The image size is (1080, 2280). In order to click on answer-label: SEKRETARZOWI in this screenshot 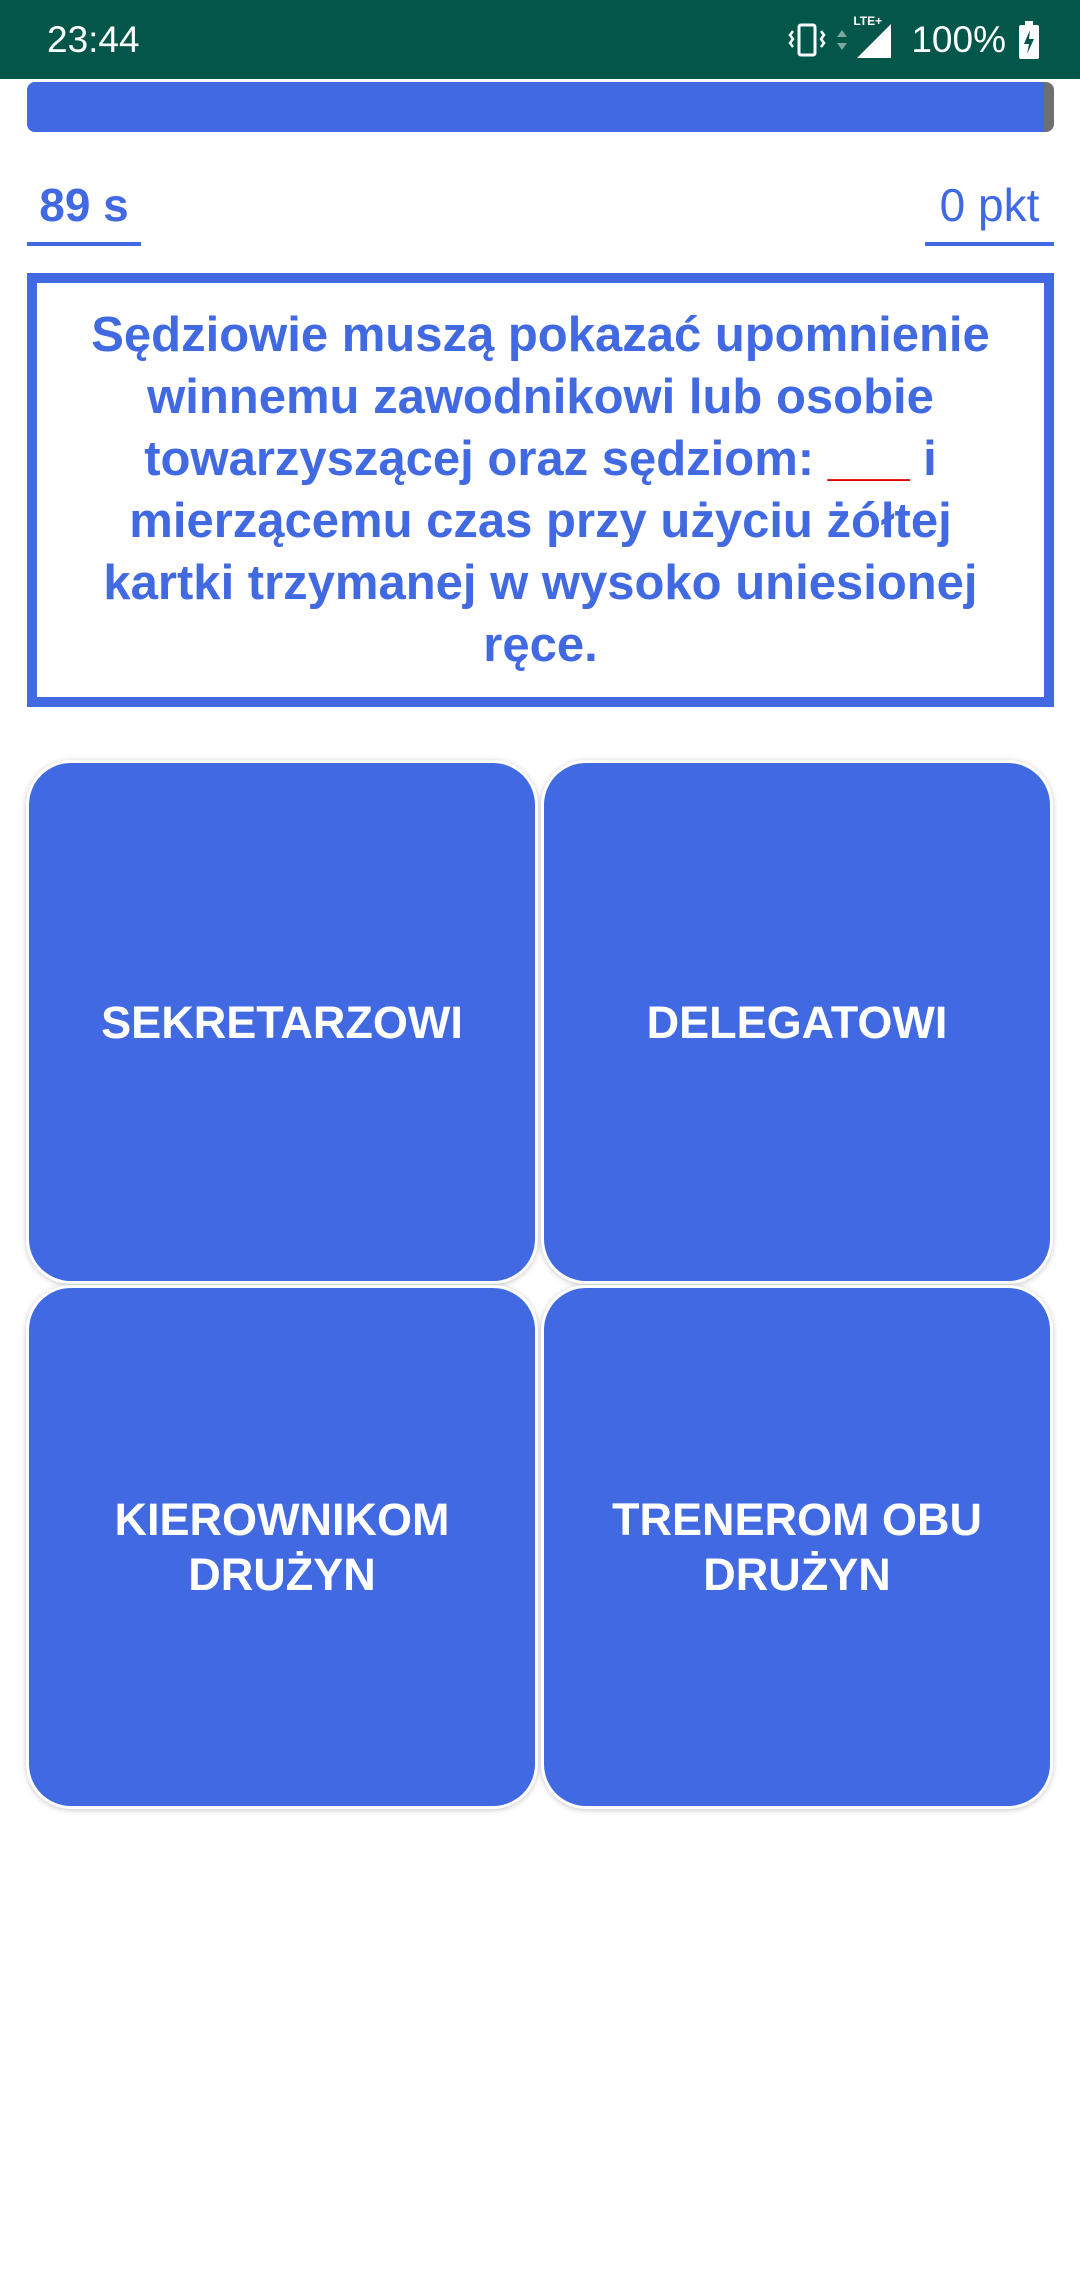, I will do `click(282, 1022)`.